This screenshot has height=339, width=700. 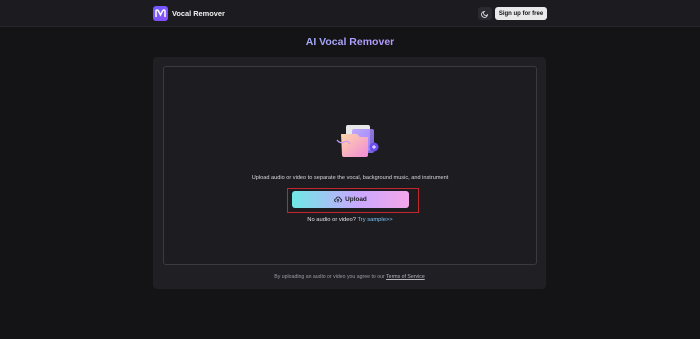 I want to click on m-logo-icon, so click(x=160, y=13).